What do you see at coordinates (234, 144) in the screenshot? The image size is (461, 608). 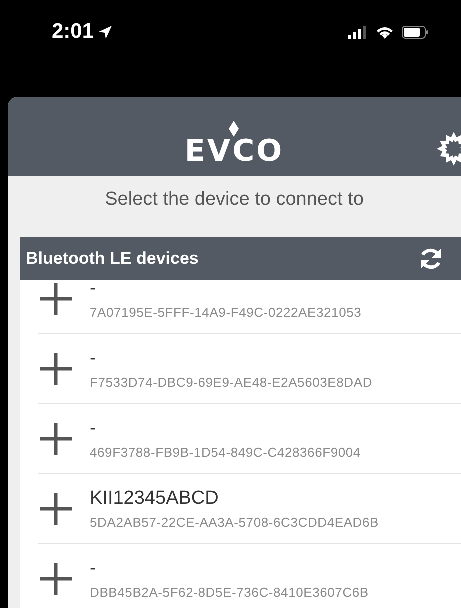 I see `logo: EVCO` at bounding box center [234, 144].